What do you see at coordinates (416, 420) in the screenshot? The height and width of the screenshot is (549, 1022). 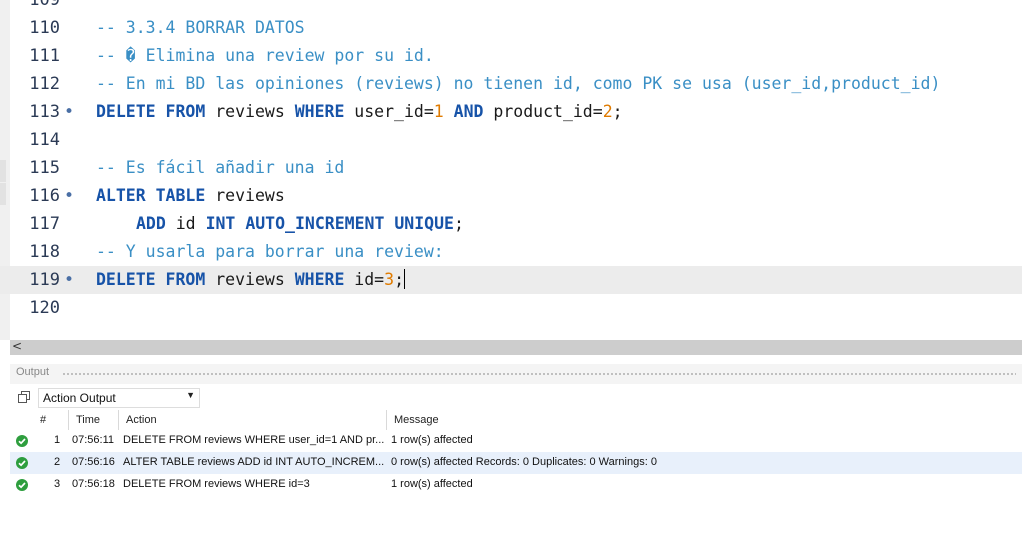 I see `column-header-message: Message` at bounding box center [416, 420].